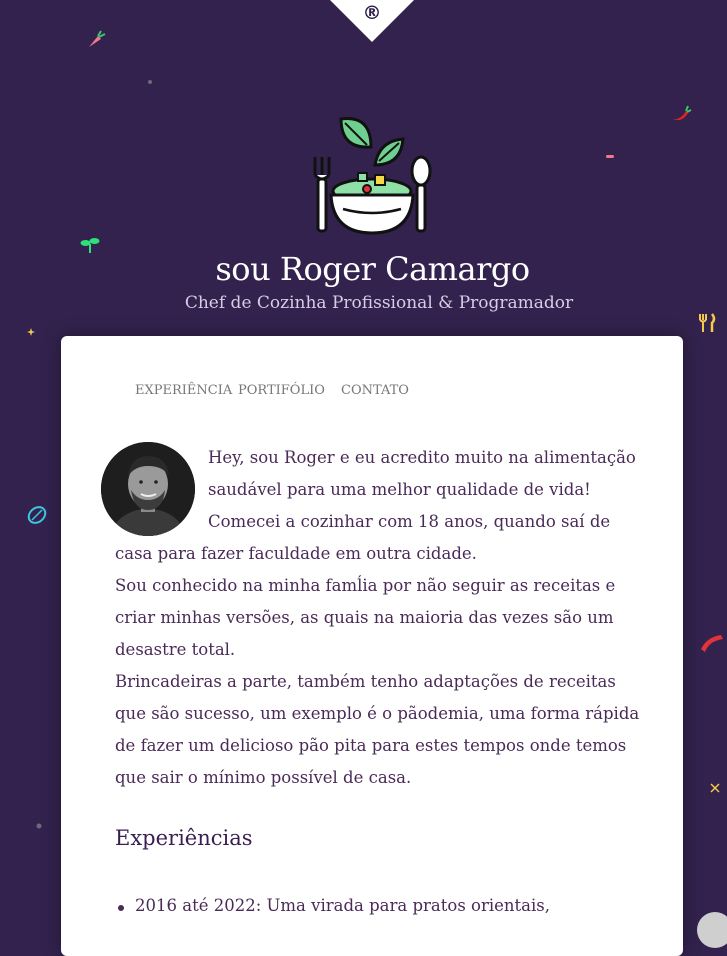 The image size is (727, 956). What do you see at coordinates (37, 515) in the screenshot?
I see `lime-icon` at bounding box center [37, 515].